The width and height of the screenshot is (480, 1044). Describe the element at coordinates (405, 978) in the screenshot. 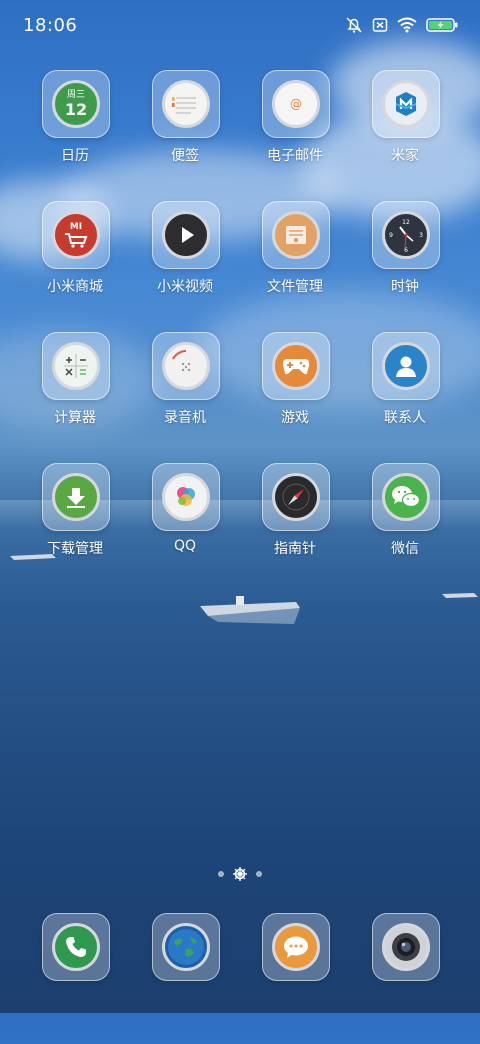

I see `dock-camera` at that location.